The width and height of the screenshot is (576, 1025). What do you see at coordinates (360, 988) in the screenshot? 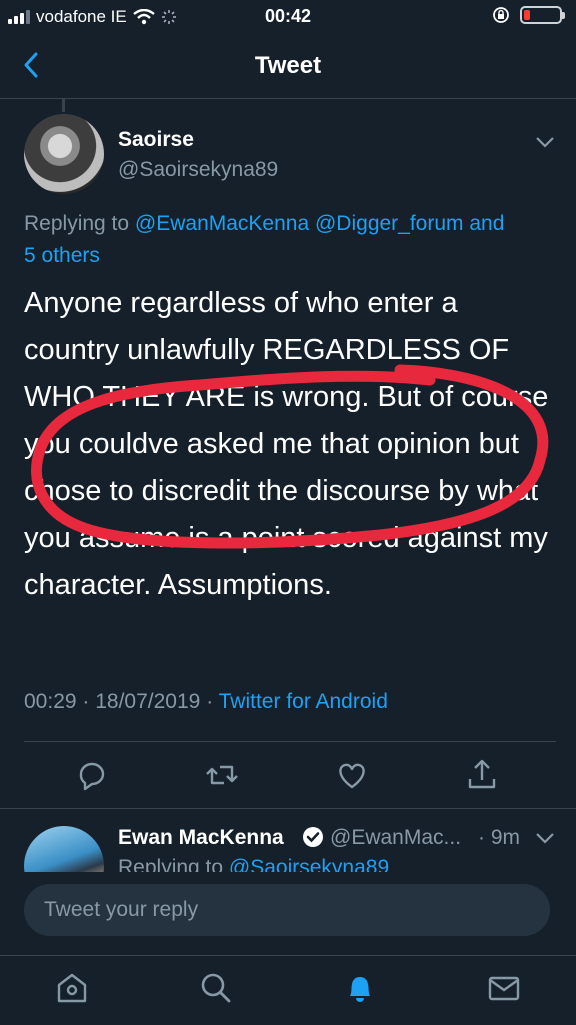
I see `notifications-icon` at bounding box center [360, 988].